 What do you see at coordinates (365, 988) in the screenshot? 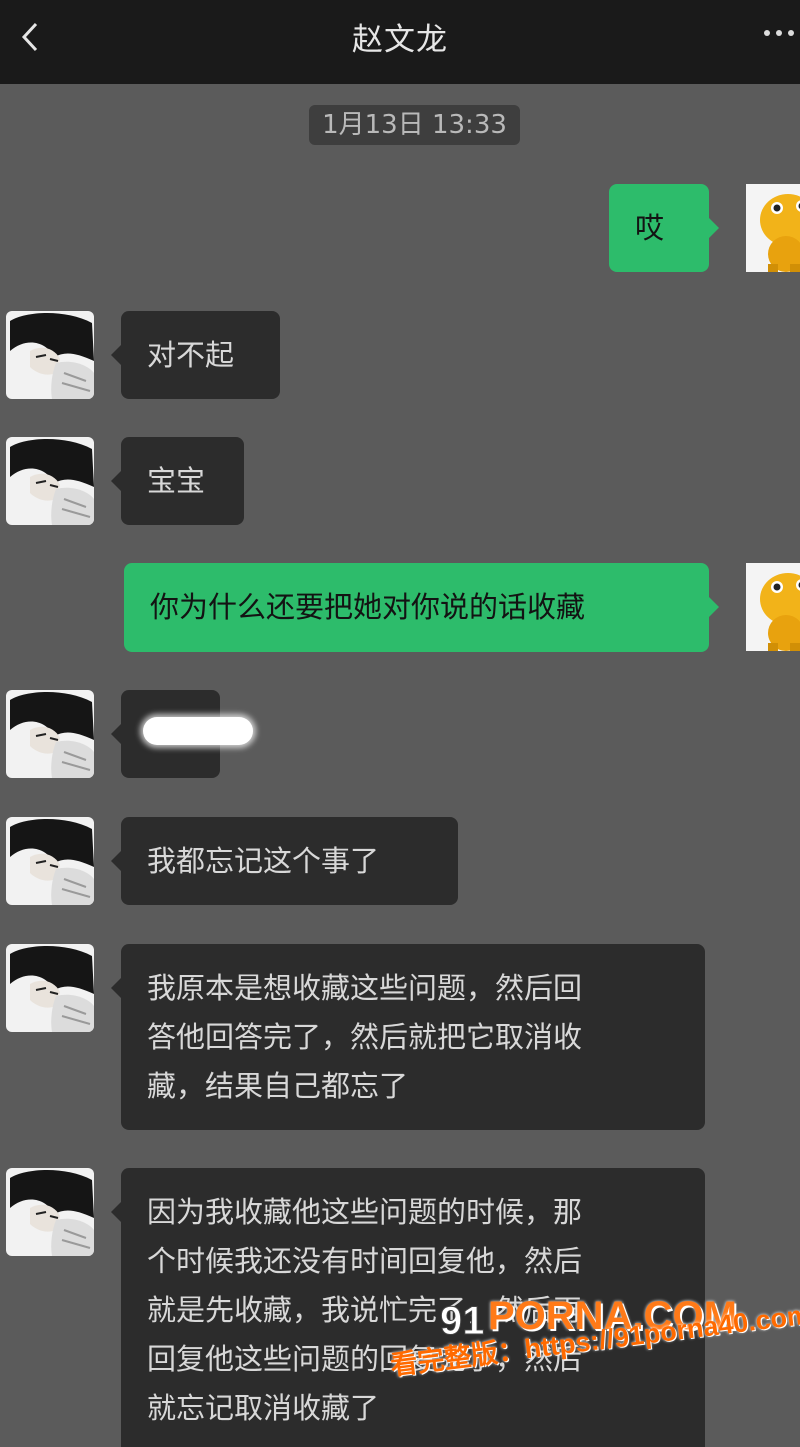
I see `message-line: 我原本是想收藏这些问题，然后回` at bounding box center [365, 988].